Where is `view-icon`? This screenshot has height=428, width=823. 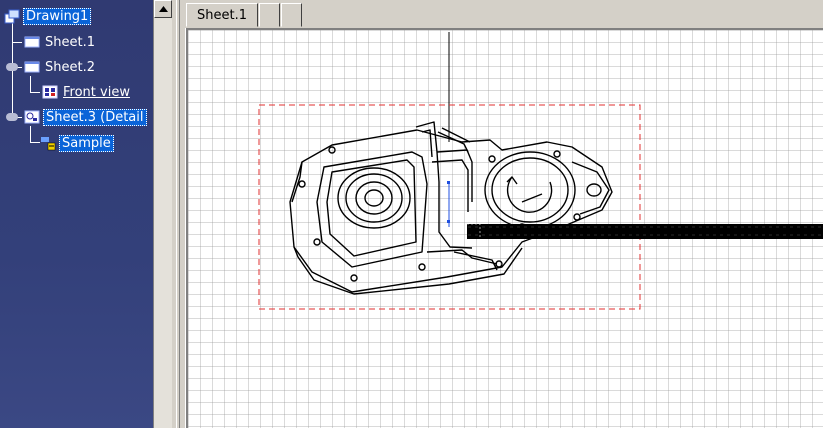 view-icon is located at coordinates (50, 92).